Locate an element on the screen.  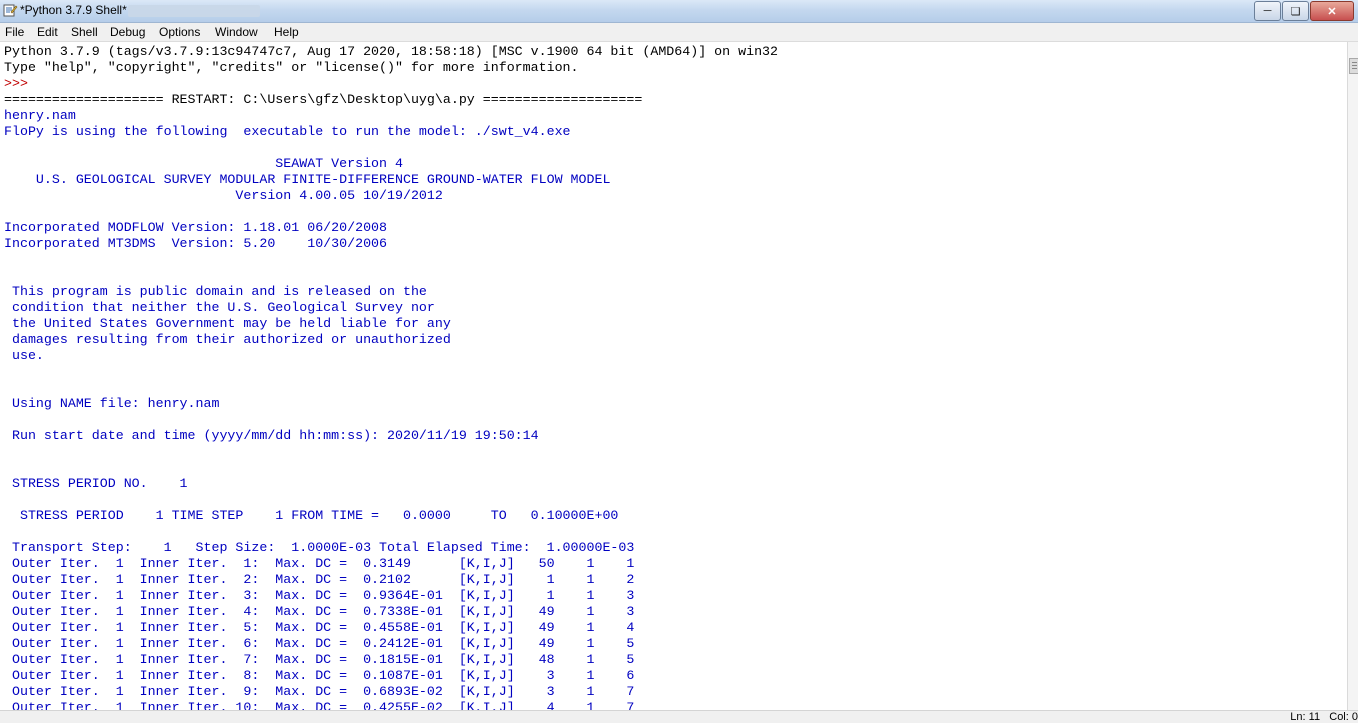
vertical-scrollbar is located at coordinates (1352, 376).